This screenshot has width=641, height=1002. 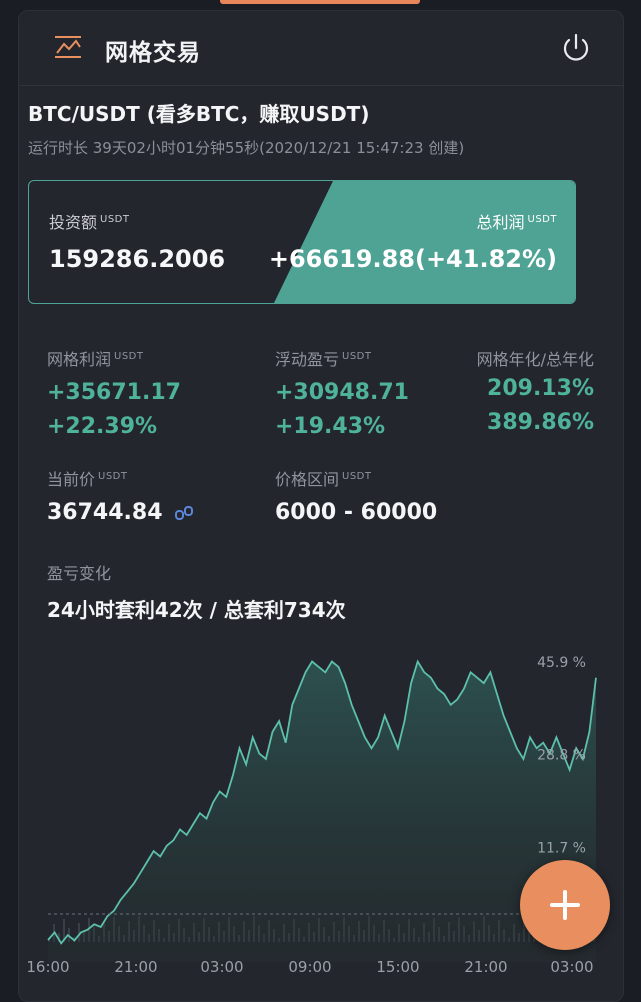 I want to click on total-profit-label: 总利润 USDT, so click(x=516, y=222).